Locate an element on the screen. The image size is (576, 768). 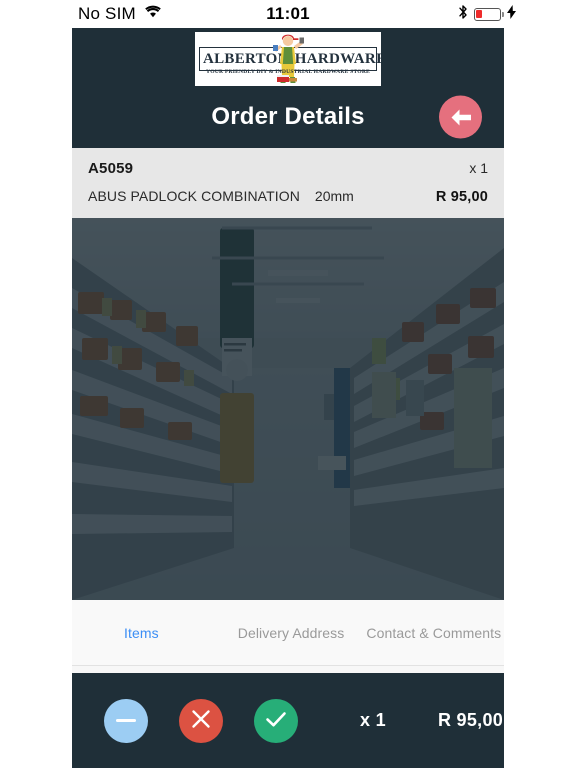
logo-word-right: HARDWARE is located at coordinates (337, 58).